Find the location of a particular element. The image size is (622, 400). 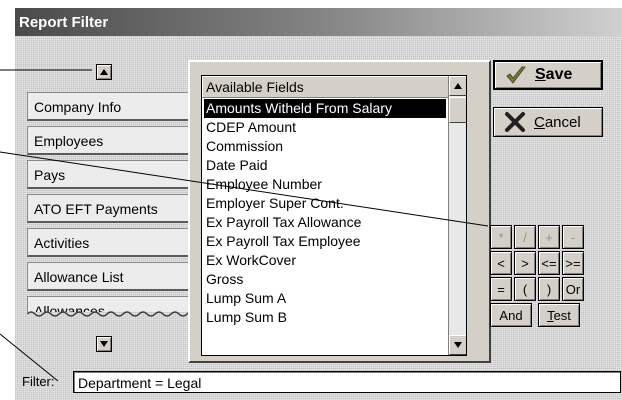

tab-employees: Employees is located at coordinates (114, 140).